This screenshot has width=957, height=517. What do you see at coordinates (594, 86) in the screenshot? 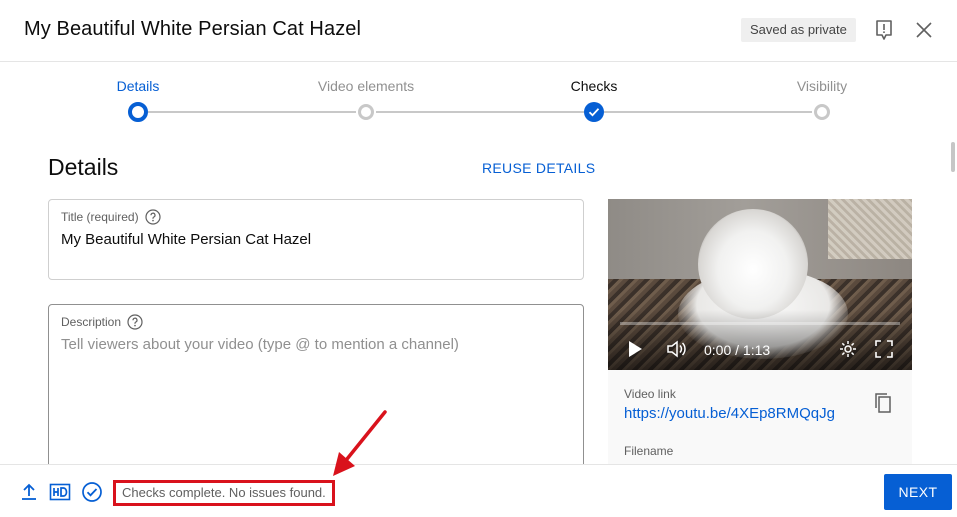
I see `step-checks-label: Checks` at bounding box center [594, 86].